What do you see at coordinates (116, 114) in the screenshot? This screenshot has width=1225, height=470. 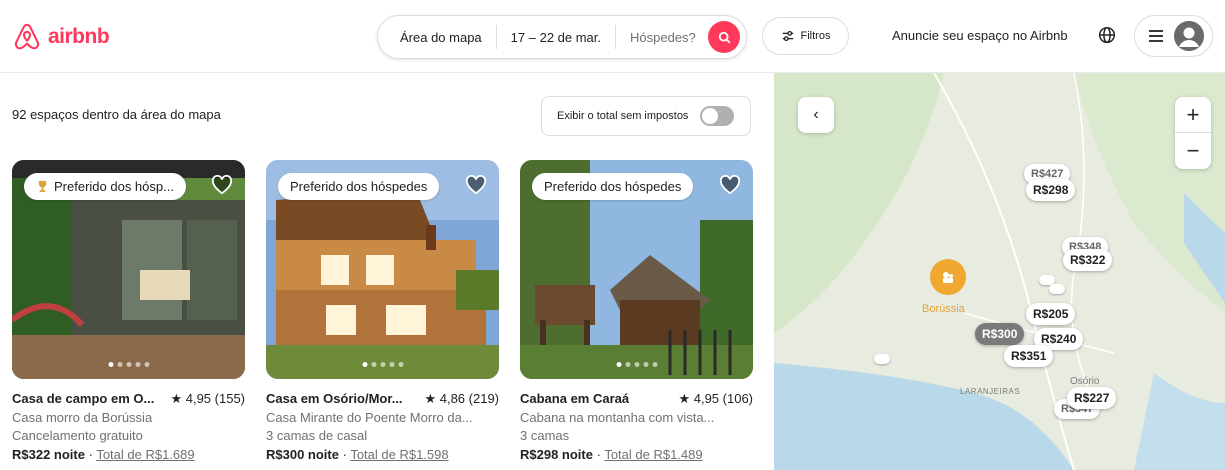 I see `results-count: 92 espaços dentro da área do mapa` at bounding box center [116, 114].